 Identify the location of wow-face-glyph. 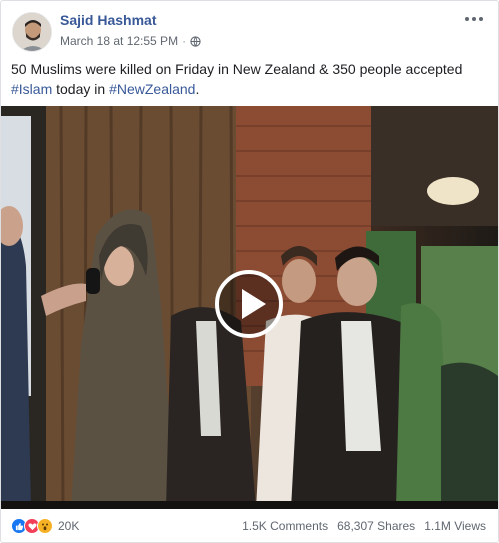
(45, 527).